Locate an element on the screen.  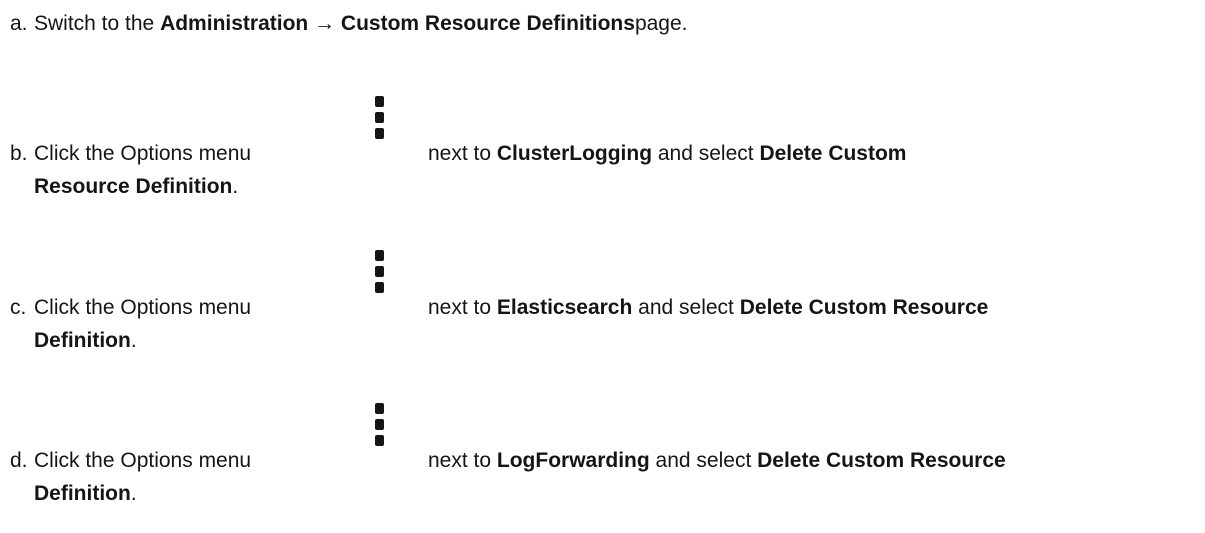
step-b-line2: Resource Definition. is located at coordinates (136, 186).